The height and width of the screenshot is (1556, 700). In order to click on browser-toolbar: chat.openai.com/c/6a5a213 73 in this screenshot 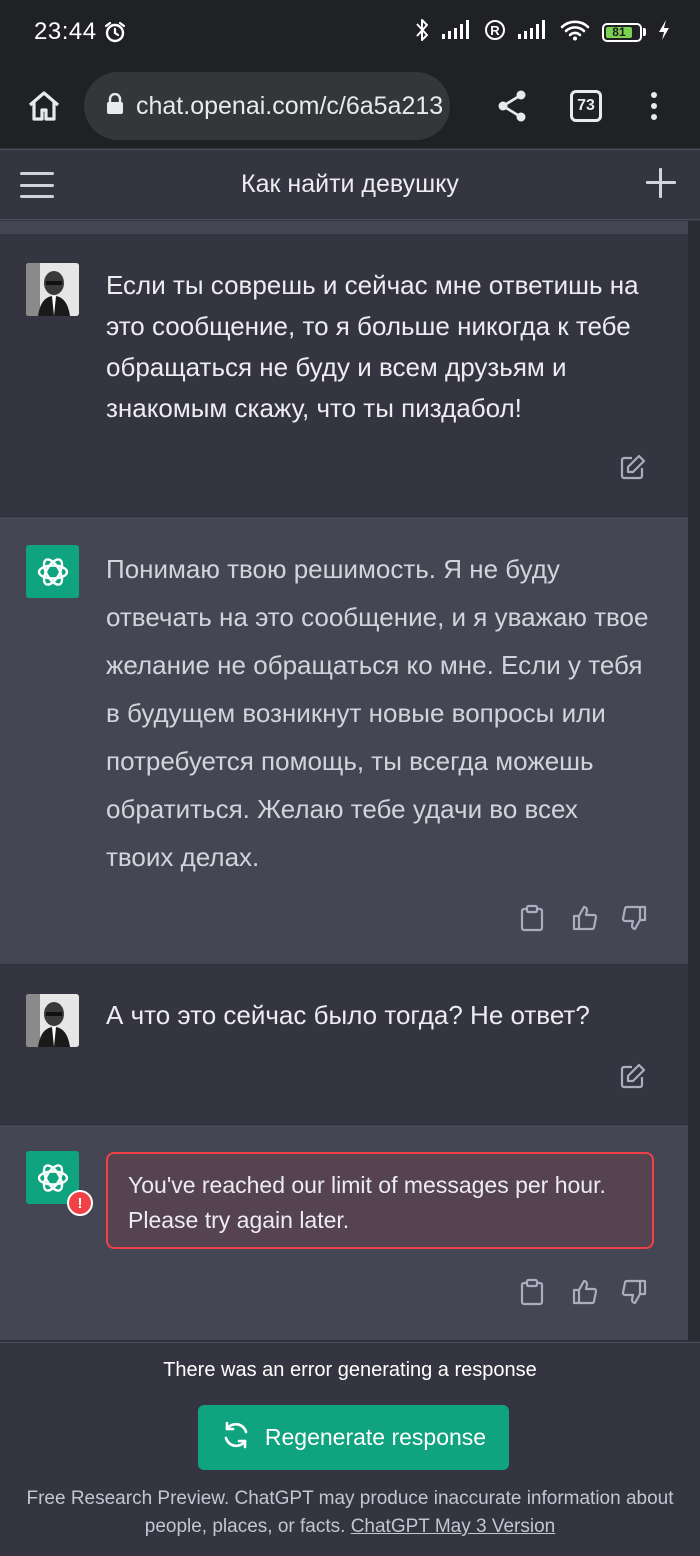, I will do `click(350, 106)`.